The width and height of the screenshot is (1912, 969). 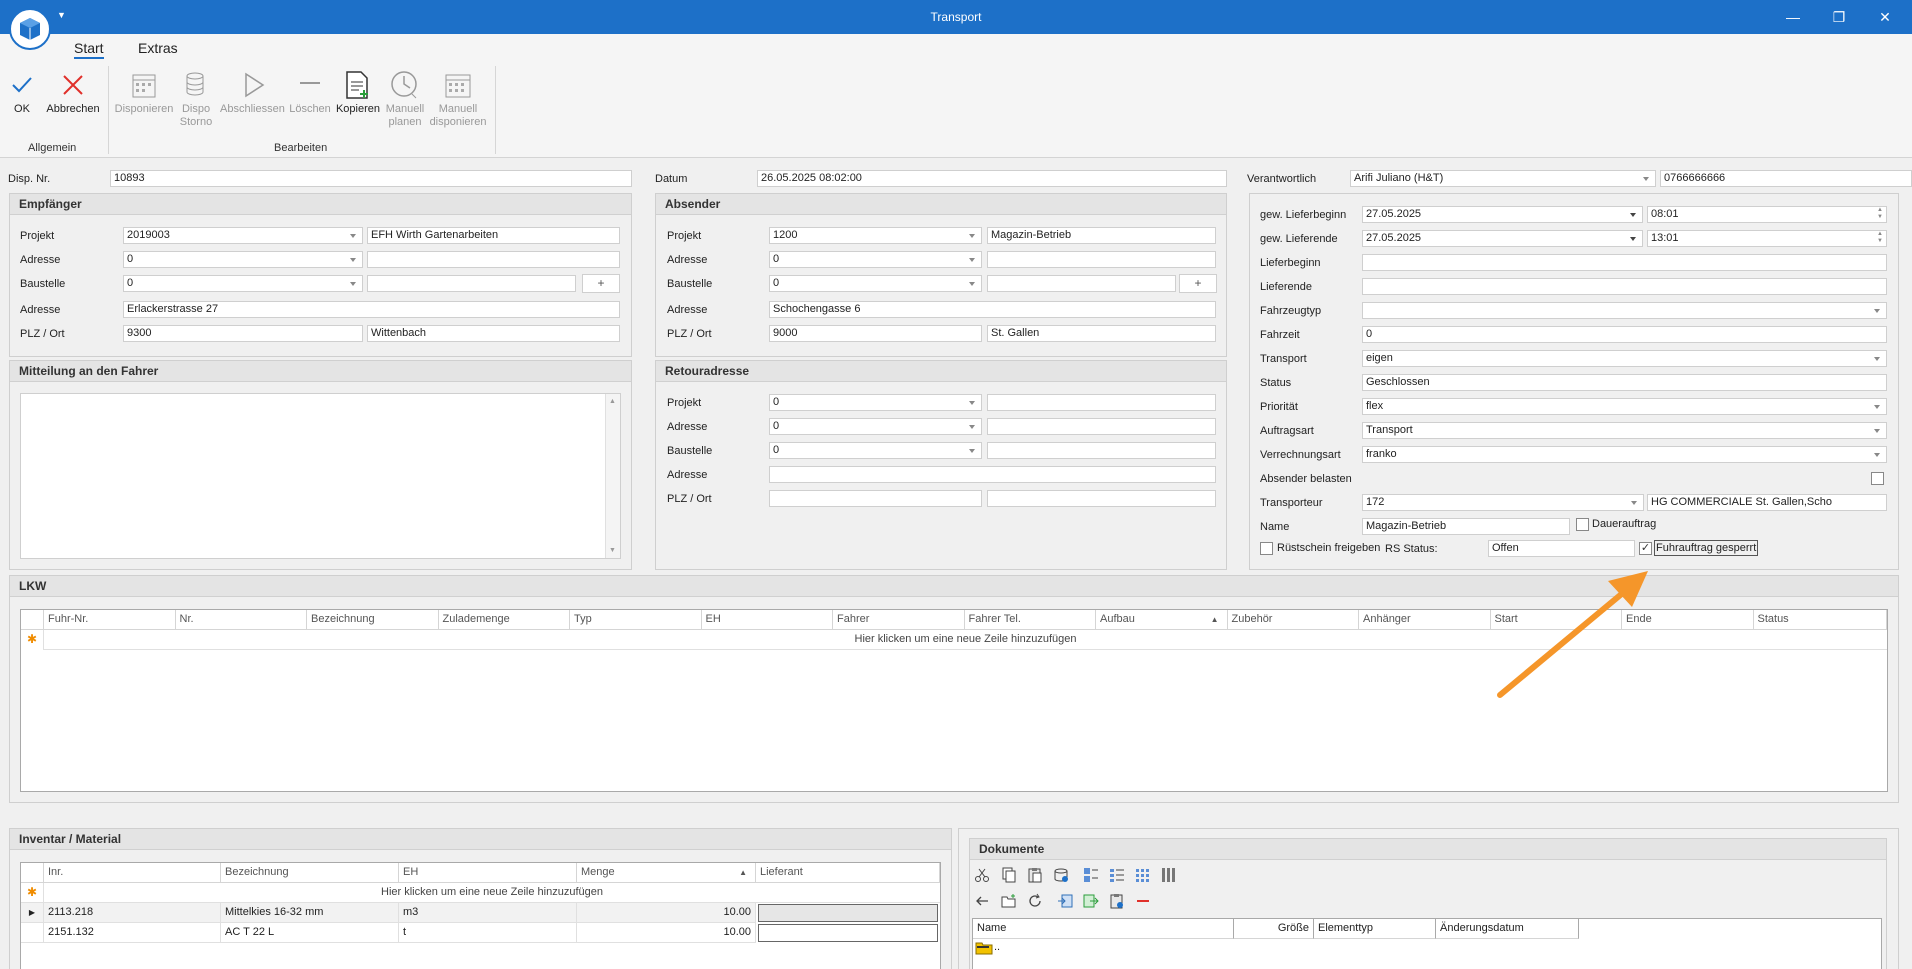 I want to click on empf-projekt-select: 2019003, so click(x=243, y=235).